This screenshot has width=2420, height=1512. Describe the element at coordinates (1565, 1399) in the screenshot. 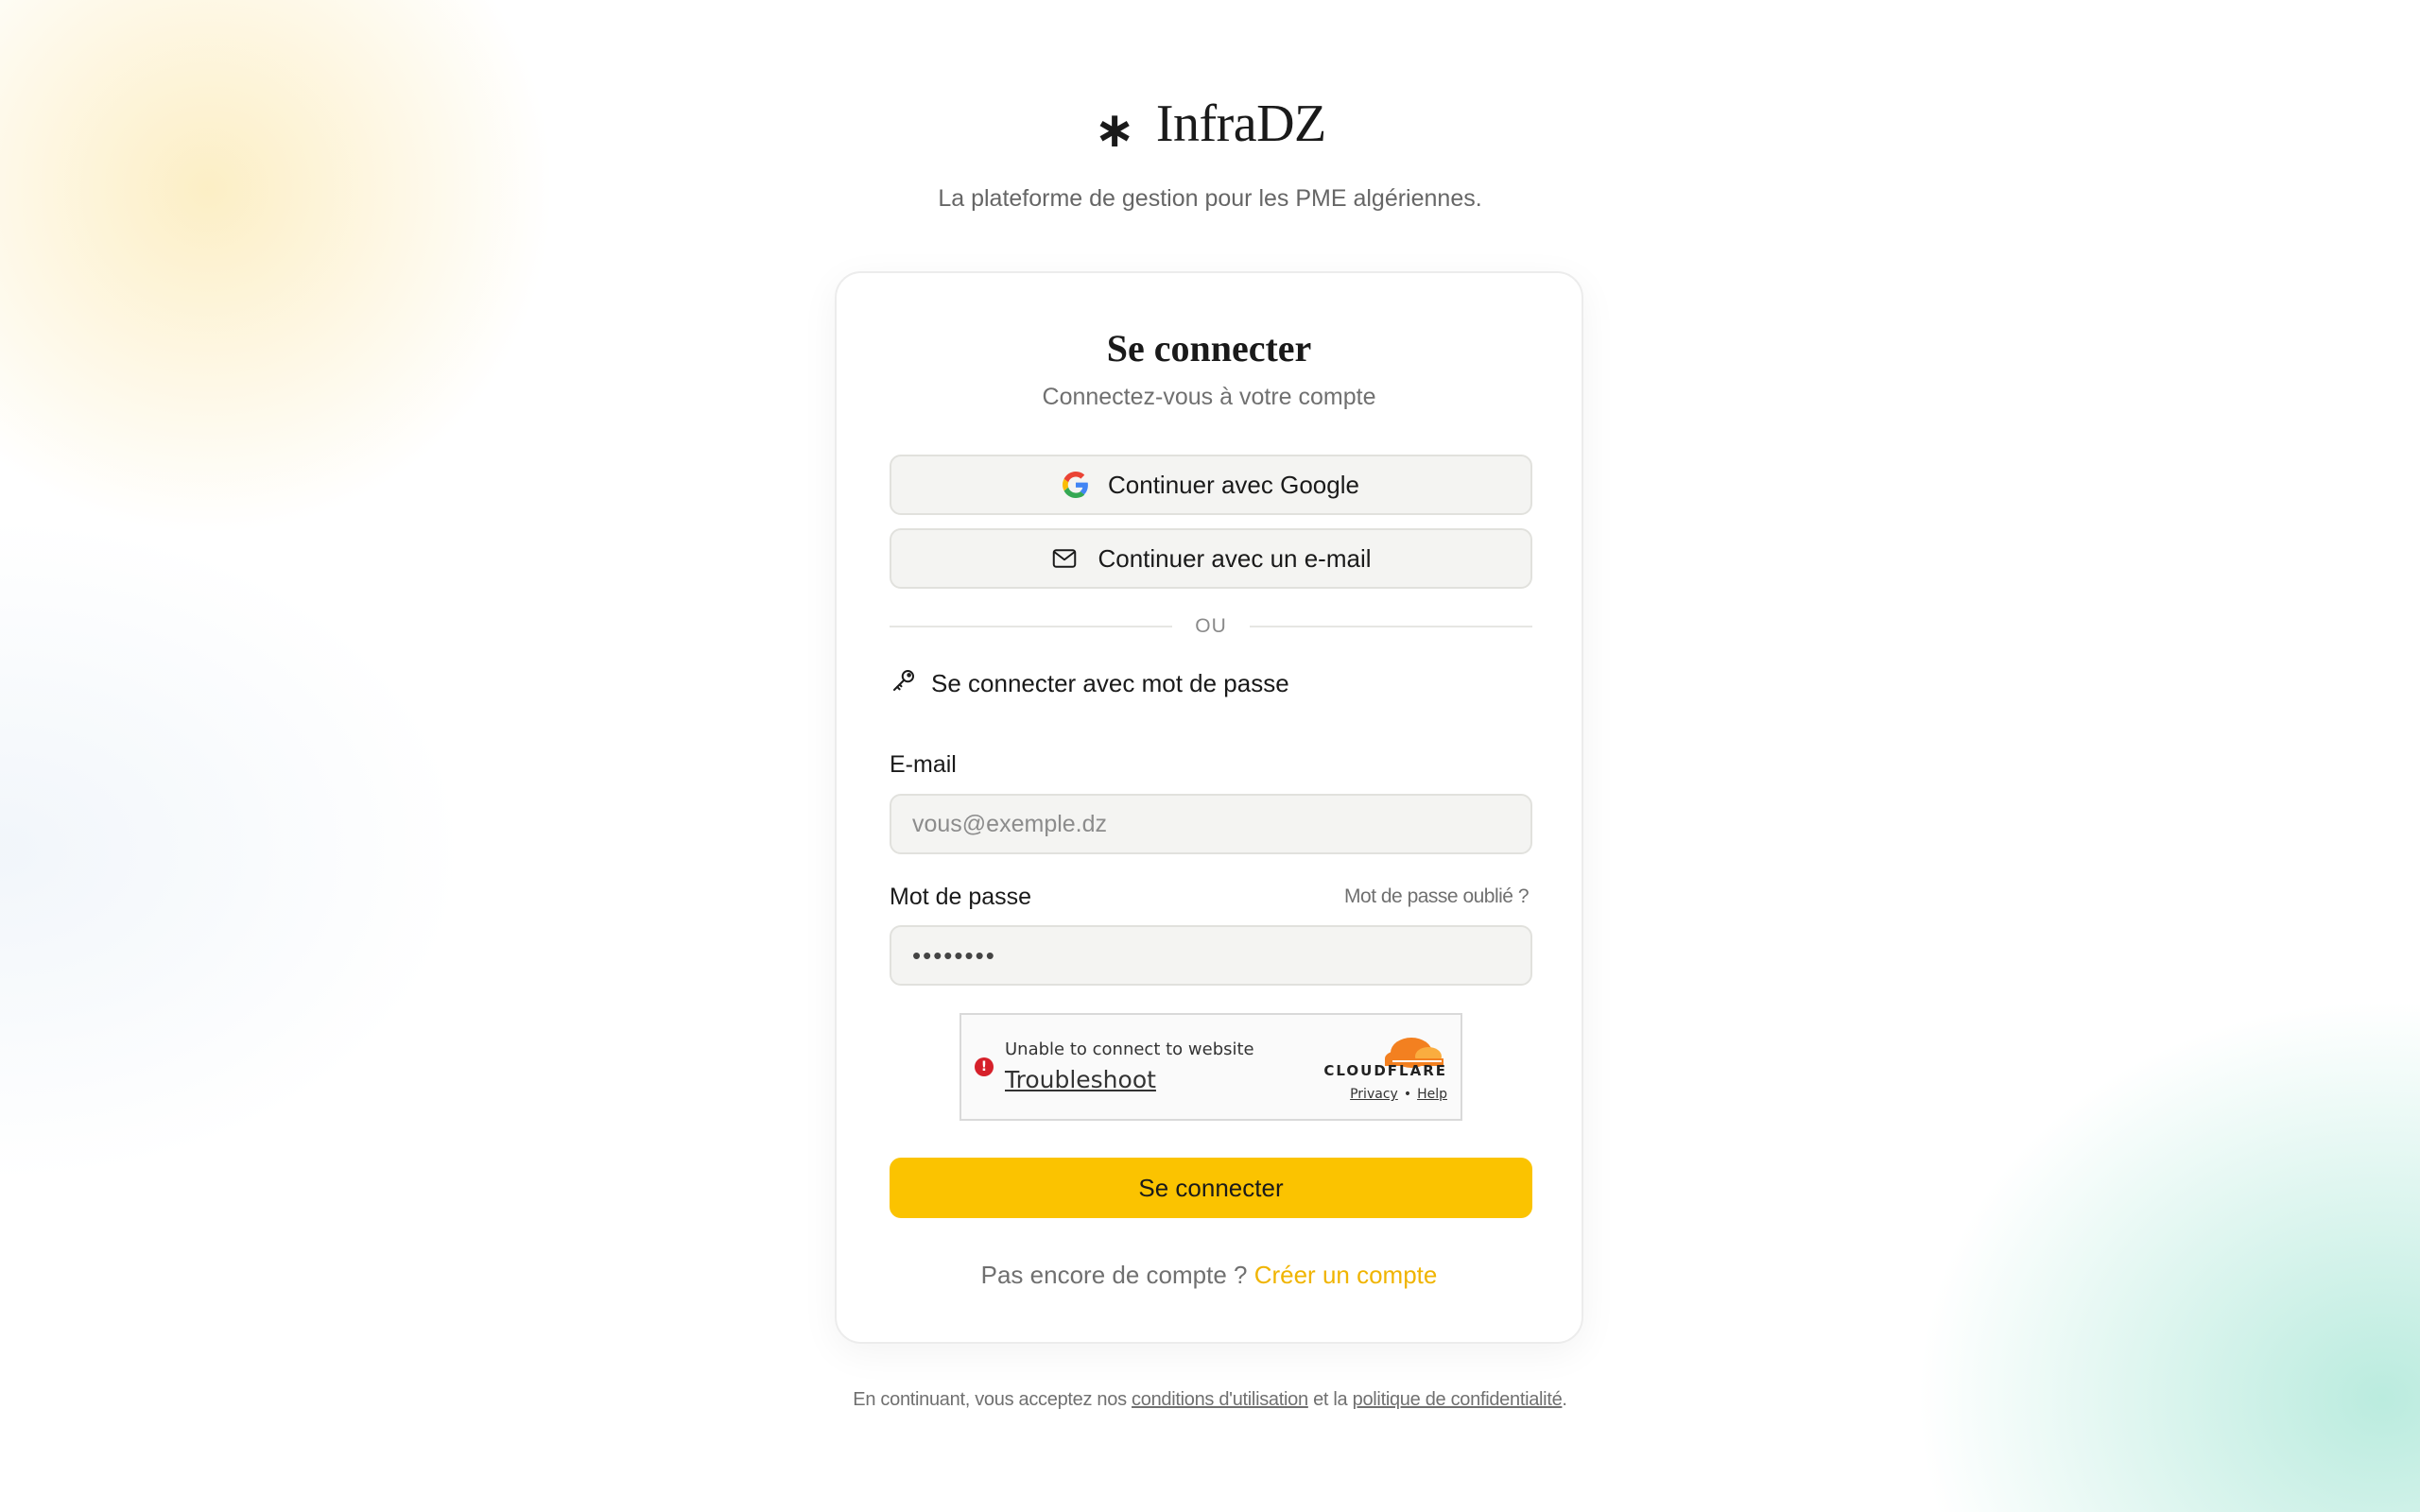

I see `footer-suffix: .` at that location.